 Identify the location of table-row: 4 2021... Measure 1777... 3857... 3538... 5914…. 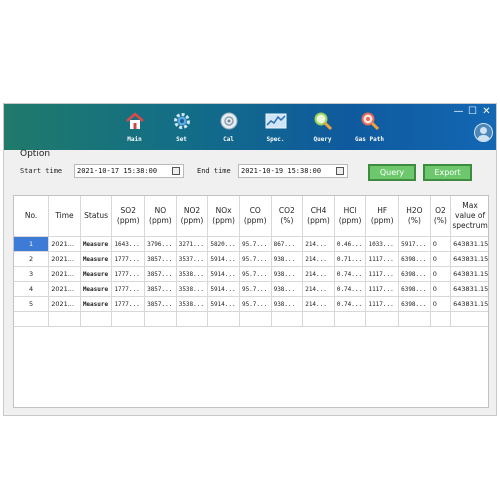
(251, 289).